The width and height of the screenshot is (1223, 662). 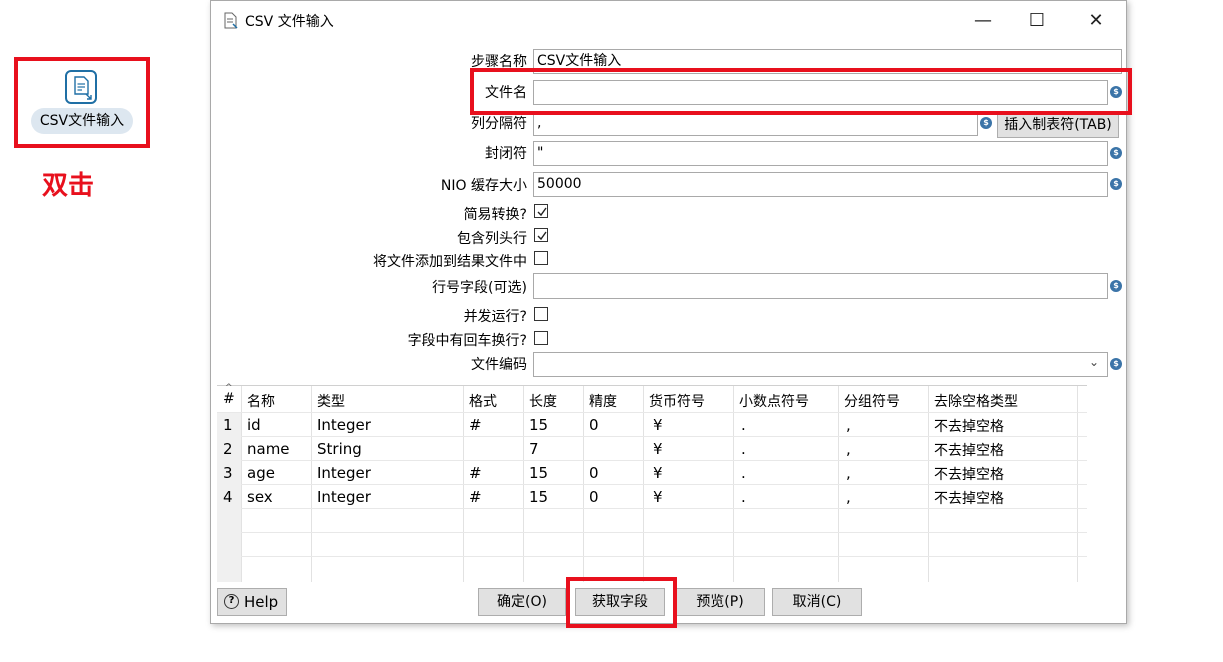 What do you see at coordinates (668, 21) in the screenshot?
I see `title-bar: CSV 文件输入 — ☐ ✕` at bounding box center [668, 21].